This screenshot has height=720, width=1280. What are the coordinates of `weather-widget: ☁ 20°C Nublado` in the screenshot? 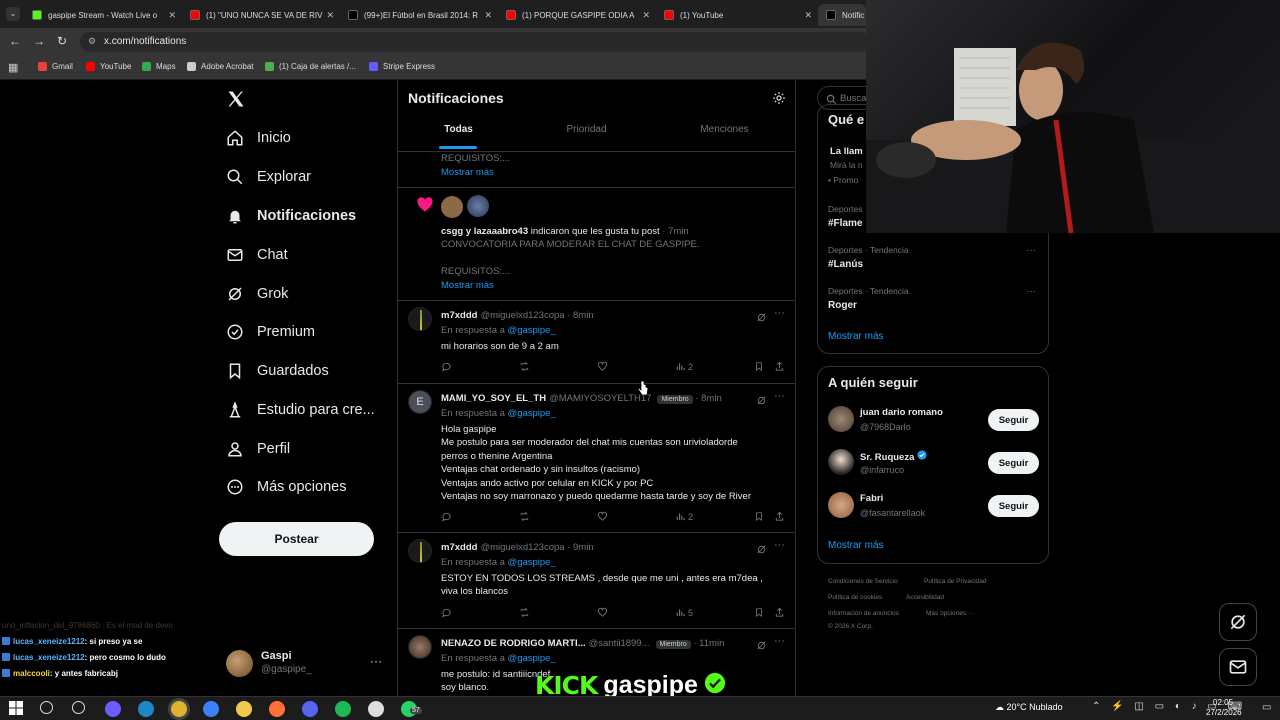 It's located at (1029, 707).